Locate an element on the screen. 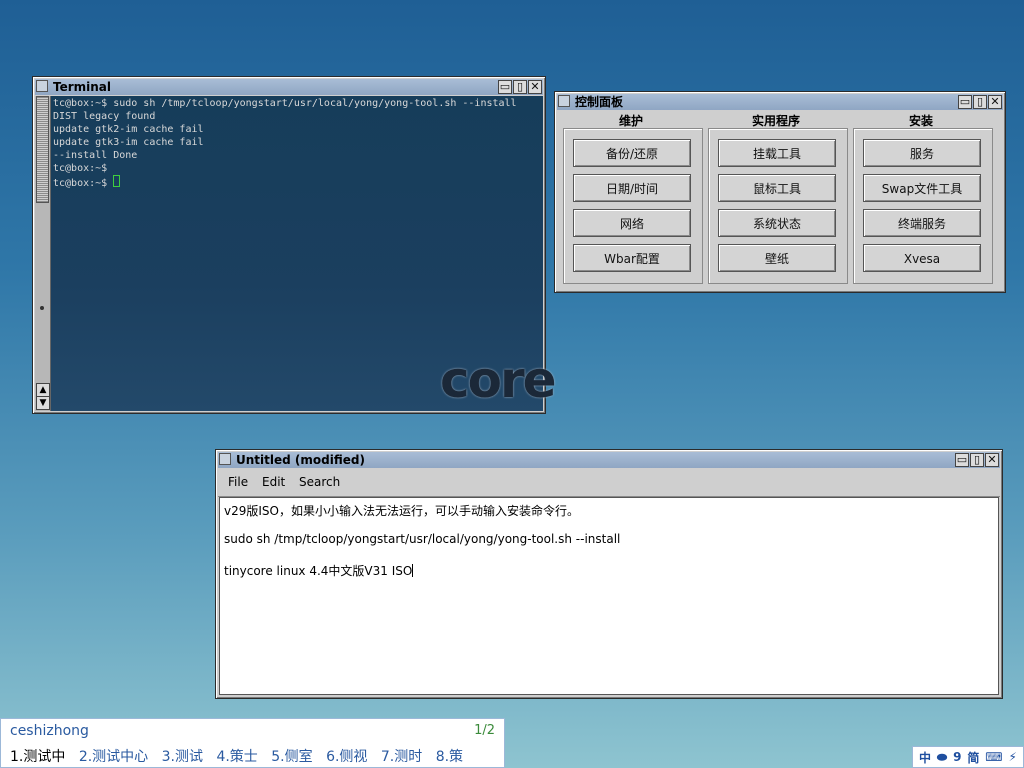  network-button: 网络 is located at coordinates (632, 223).